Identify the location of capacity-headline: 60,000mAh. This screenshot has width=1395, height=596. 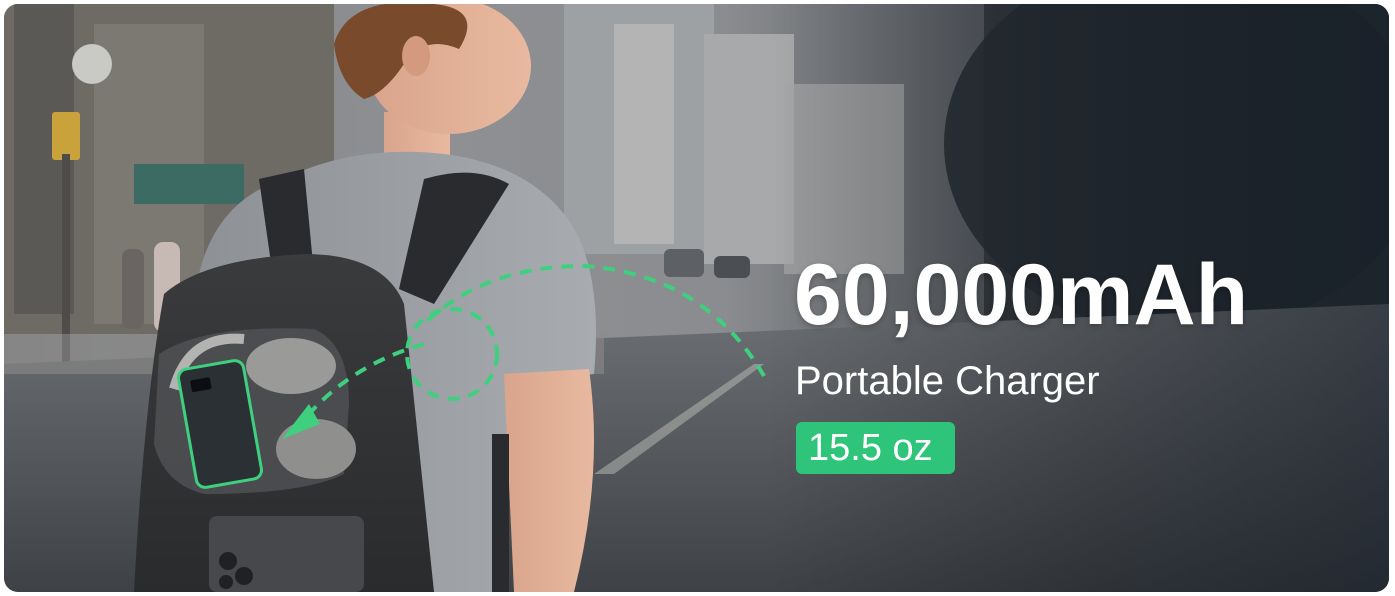
(1021, 295).